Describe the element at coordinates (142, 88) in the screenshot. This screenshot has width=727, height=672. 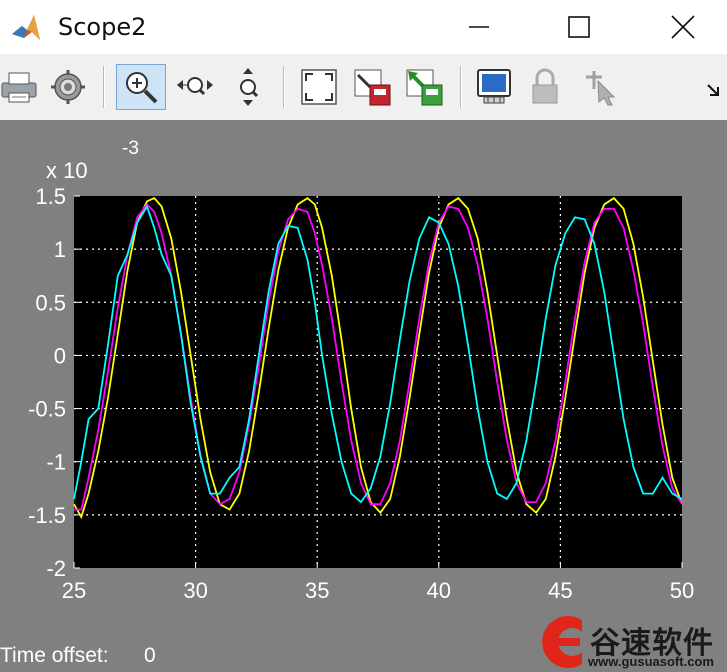
I see `zoom-in-icon` at that location.